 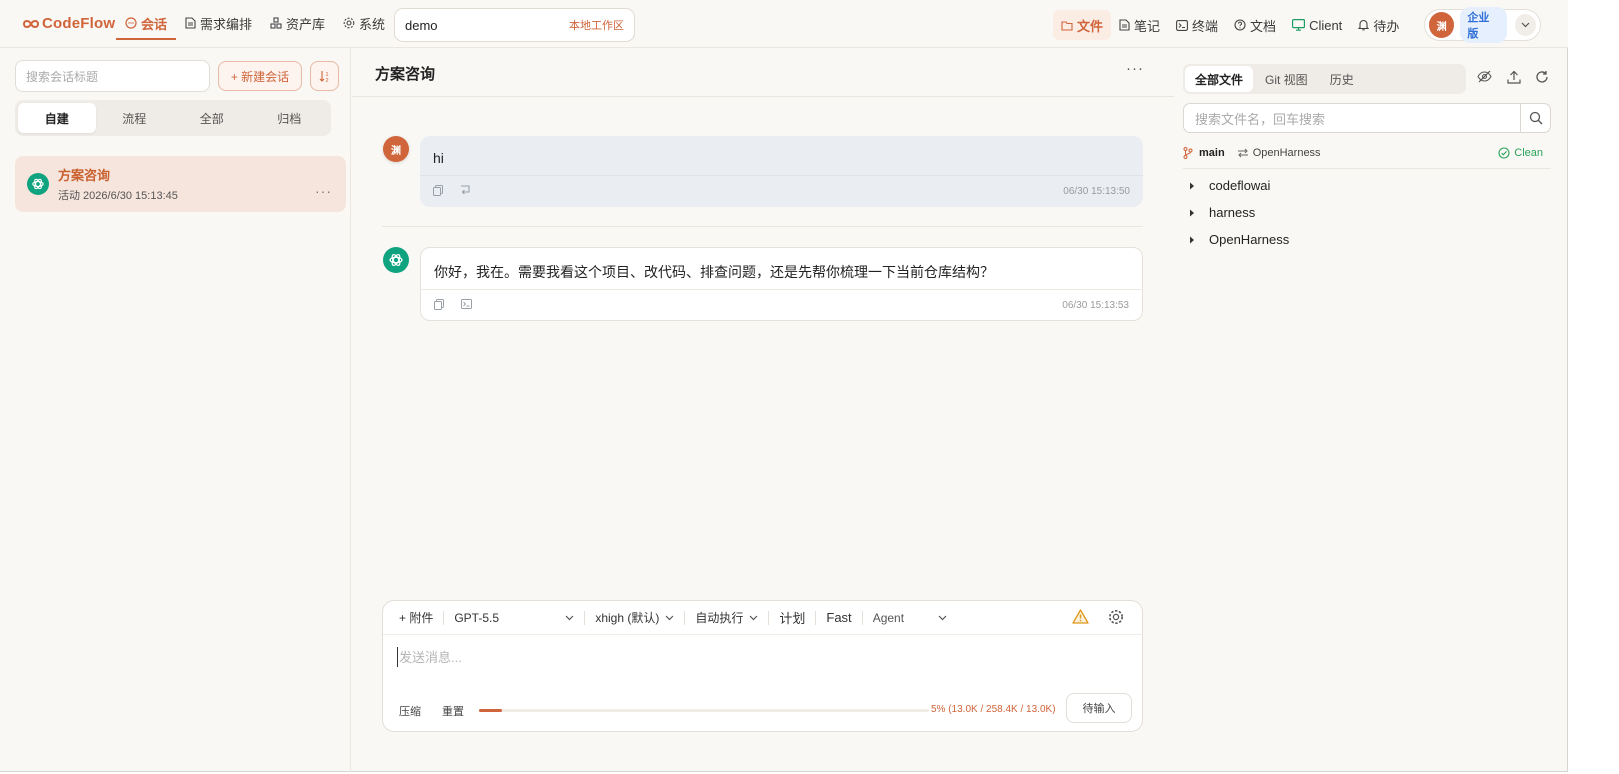 What do you see at coordinates (405, 74) in the screenshot?
I see `page-title: 方案咨询` at bounding box center [405, 74].